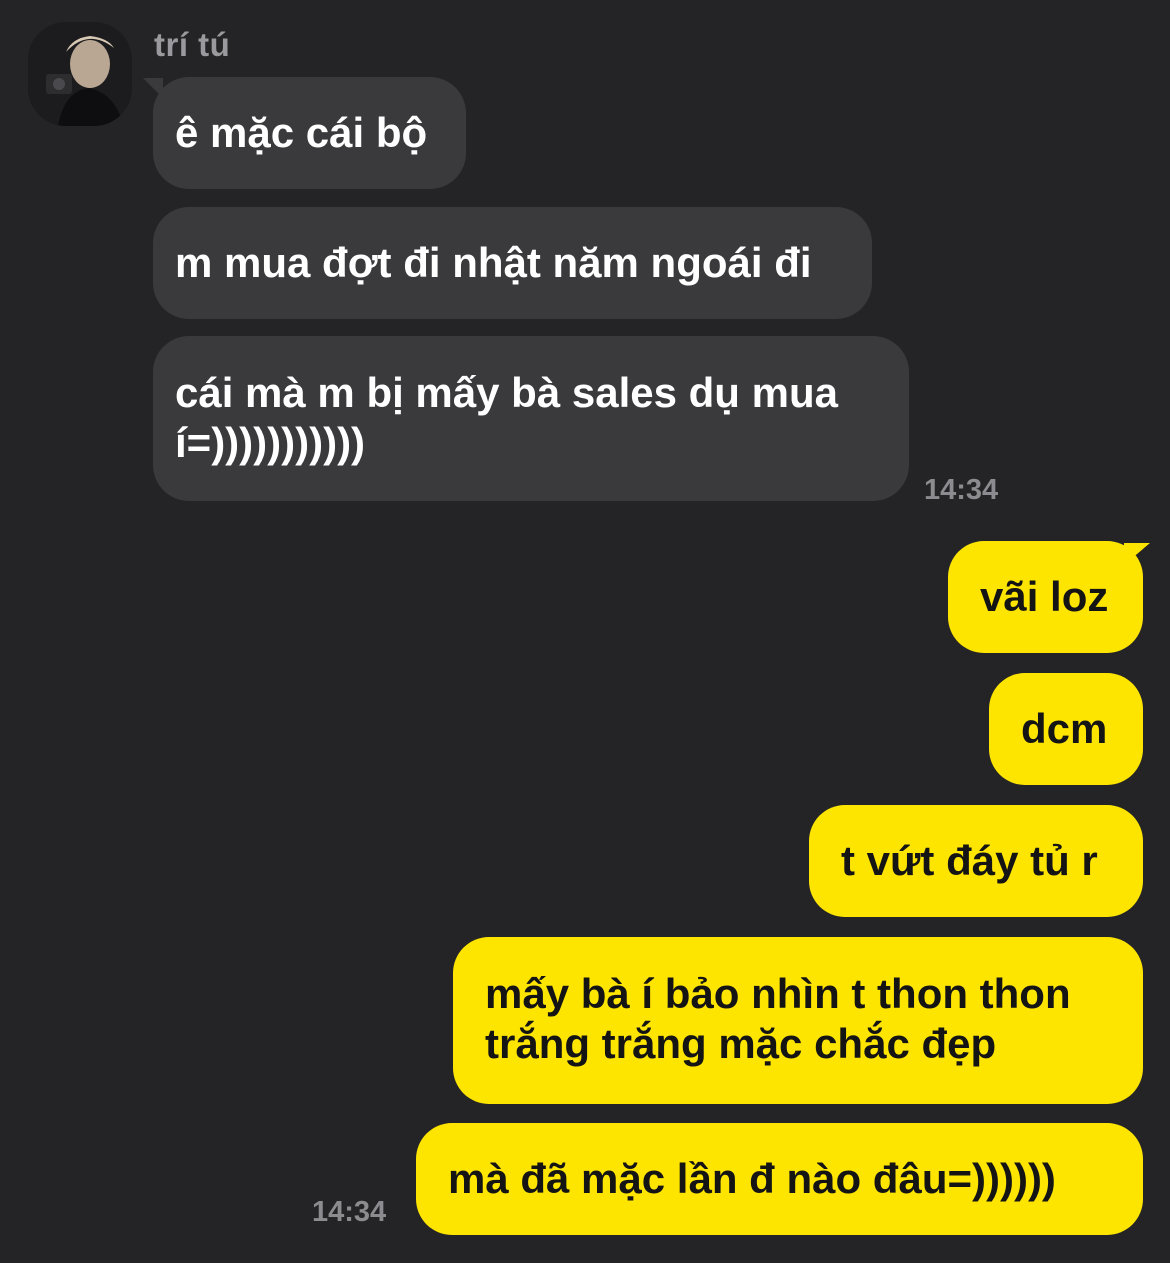 This screenshot has width=1170, height=1263. What do you see at coordinates (779, 1179) in the screenshot?
I see `outgoing-message: mà đã mặc lần đ nào đâu=))))))` at bounding box center [779, 1179].